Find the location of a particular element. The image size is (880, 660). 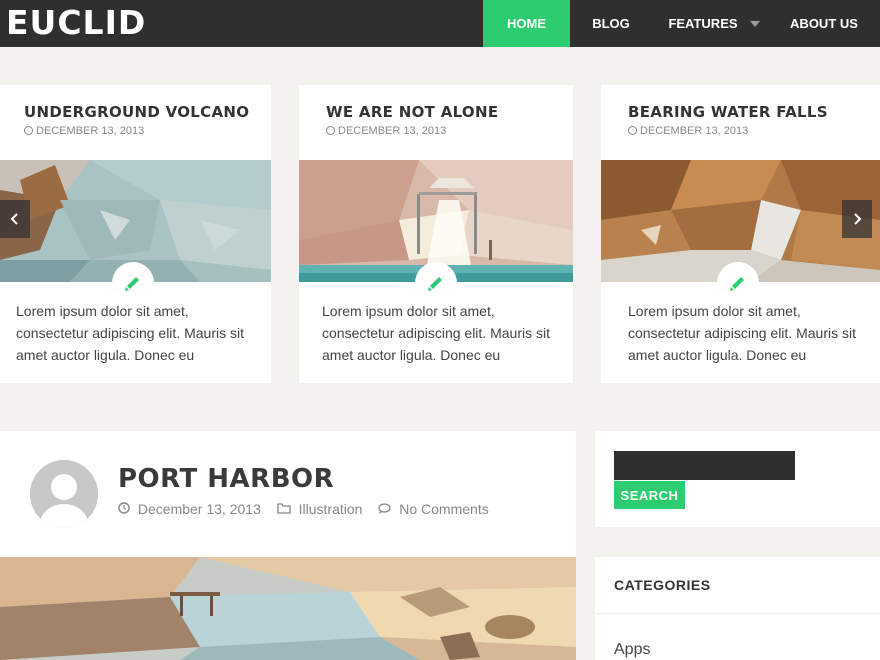

categories-title: CATEGORIES is located at coordinates (662, 585).